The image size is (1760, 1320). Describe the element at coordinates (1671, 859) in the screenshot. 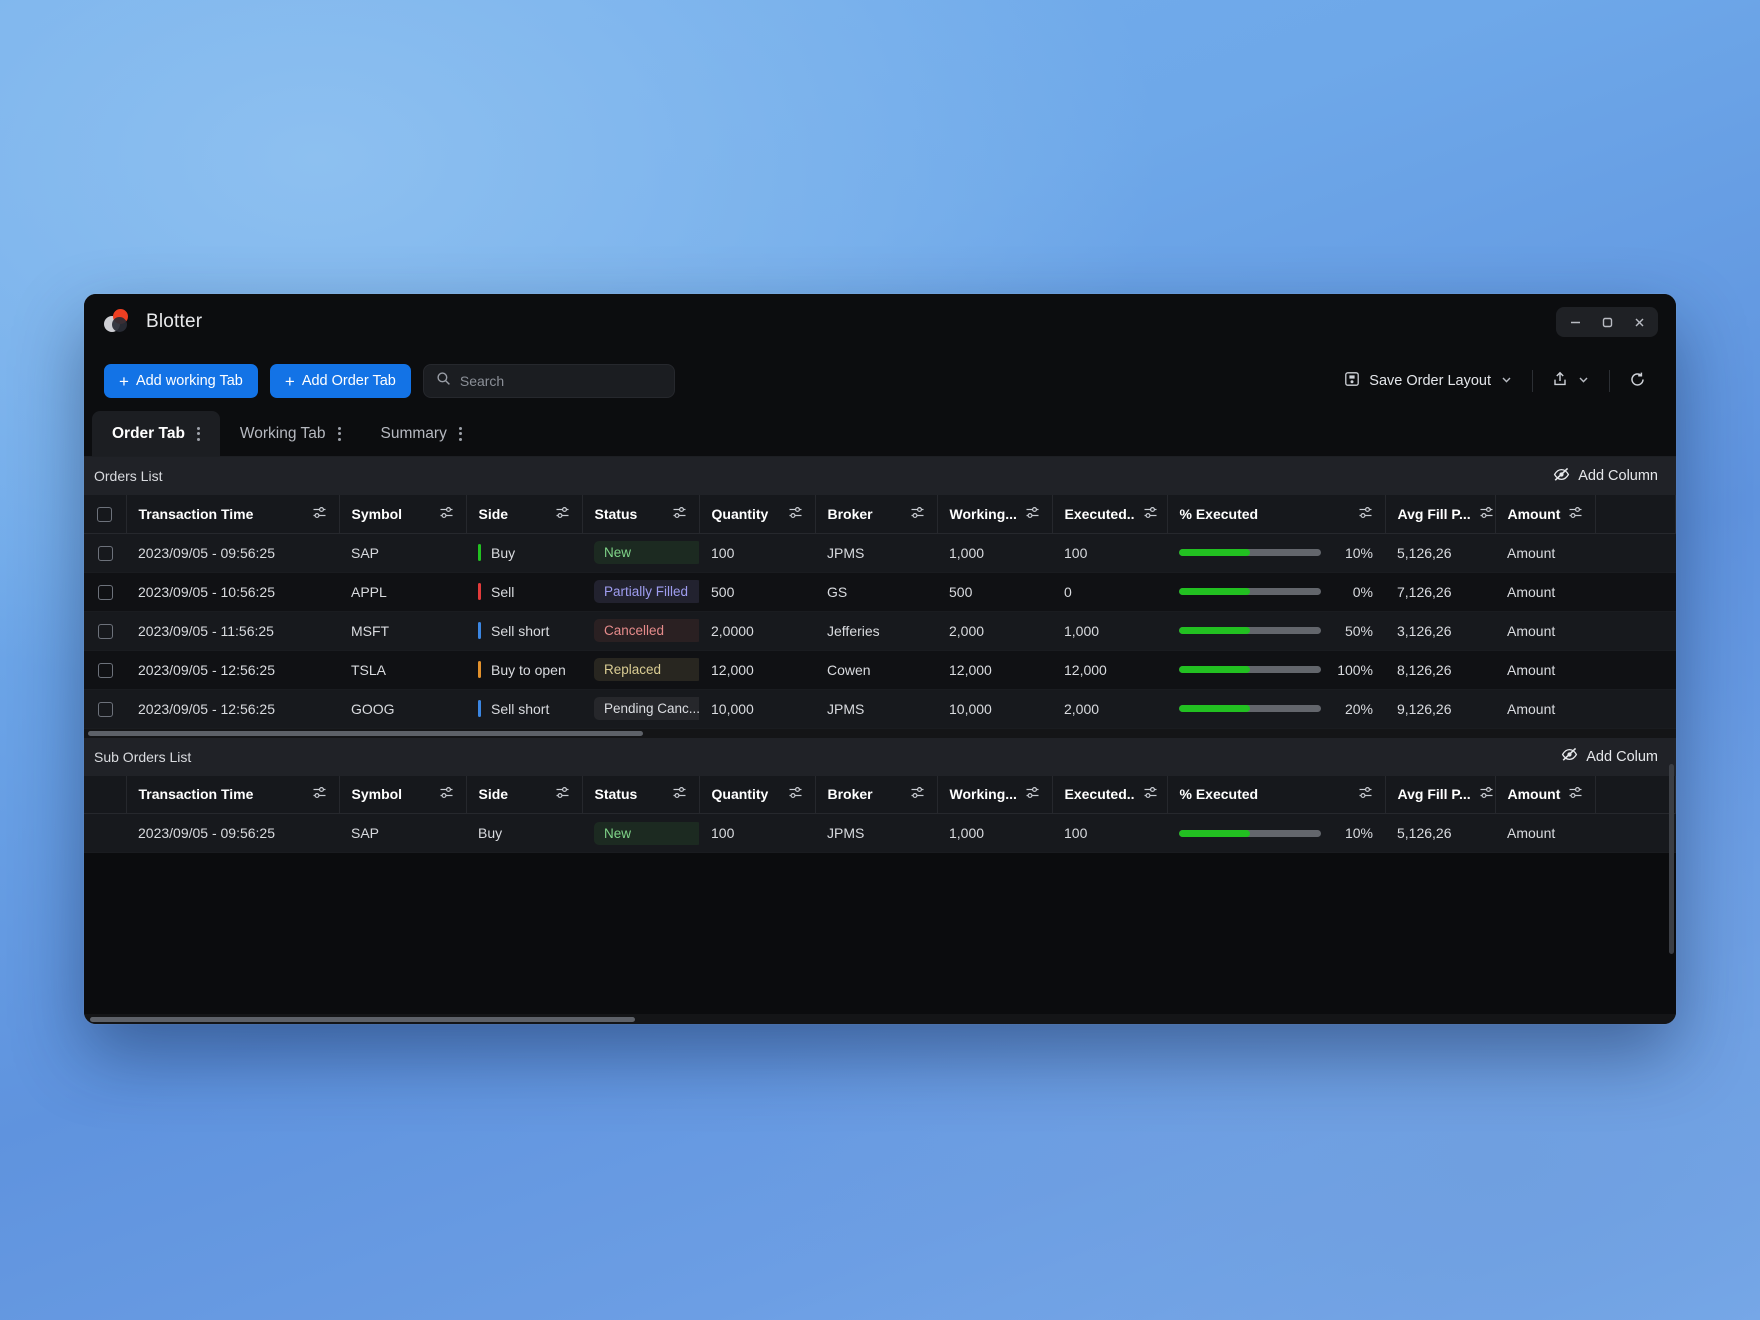

I see `vertical-scrollbar` at that location.